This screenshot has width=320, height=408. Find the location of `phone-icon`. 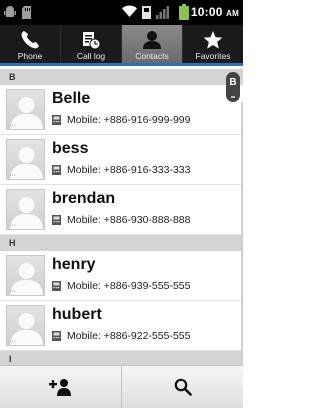

phone-icon is located at coordinates (30, 40).